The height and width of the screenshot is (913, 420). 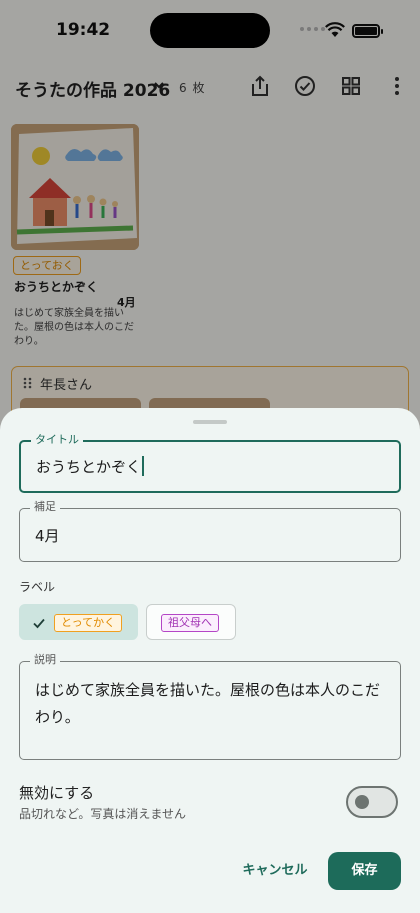 I want to click on disable-switch, so click(x=372, y=802).